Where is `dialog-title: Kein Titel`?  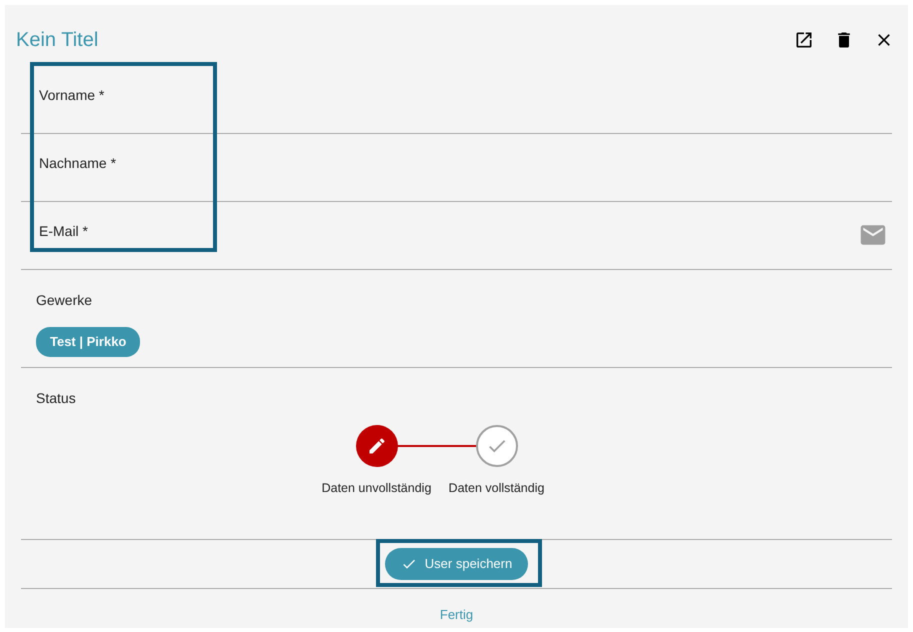 dialog-title: Kein Titel is located at coordinates (57, 40).